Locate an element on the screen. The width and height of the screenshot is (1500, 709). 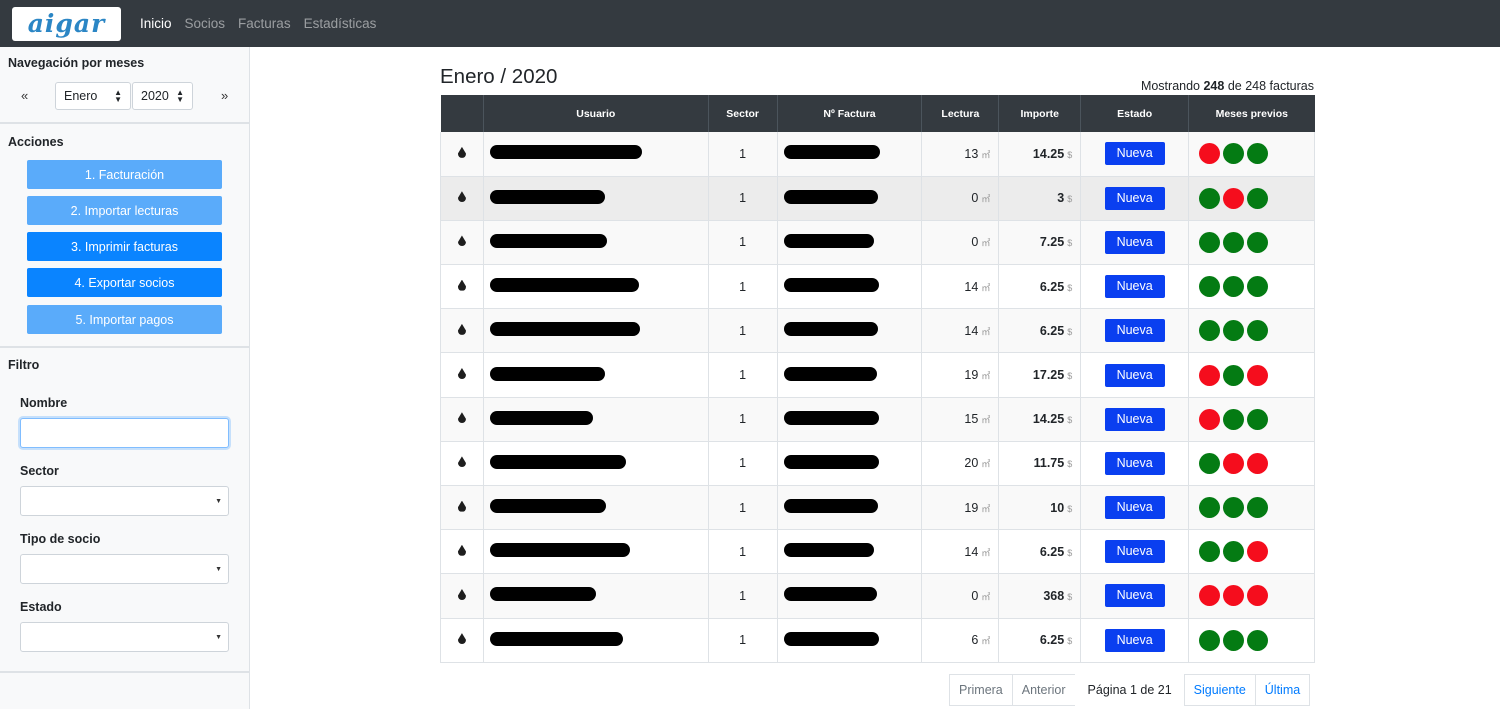
meses-previos-cell is located at coordinates (1251, 596).